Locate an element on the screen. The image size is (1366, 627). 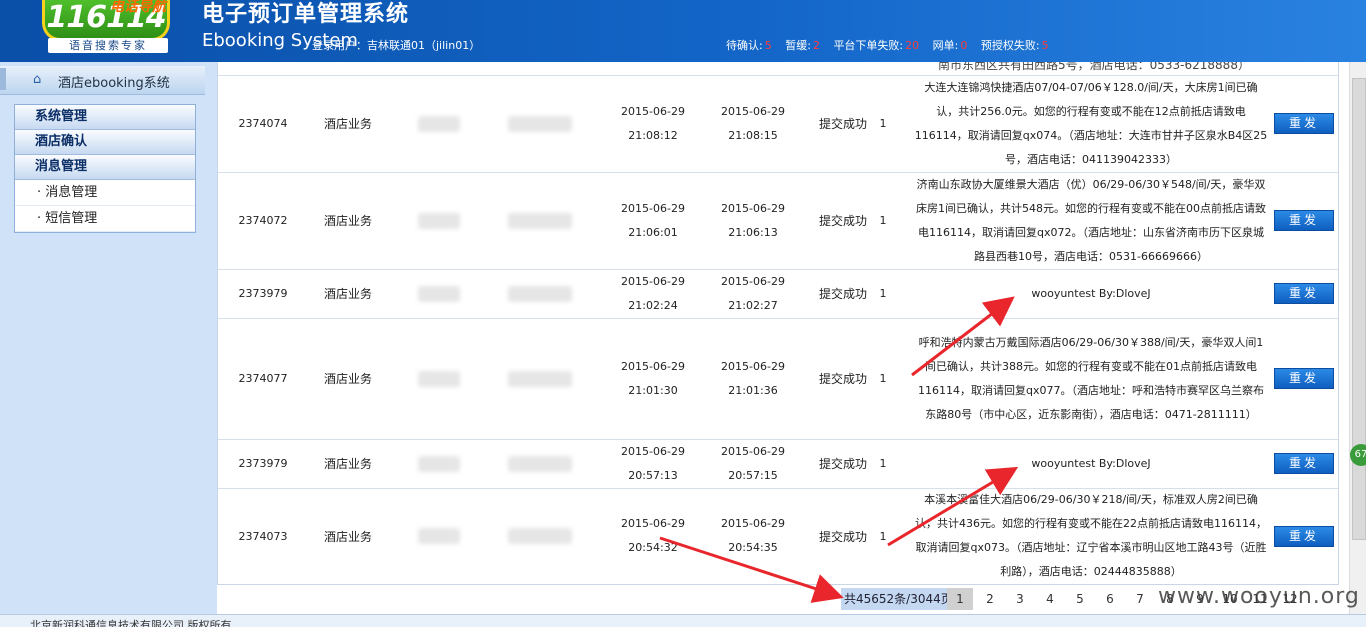
table-row-partial: 南市东西区共有田西路5号，酒店电话：0533-6218888） is located at coordinates (778, 69).